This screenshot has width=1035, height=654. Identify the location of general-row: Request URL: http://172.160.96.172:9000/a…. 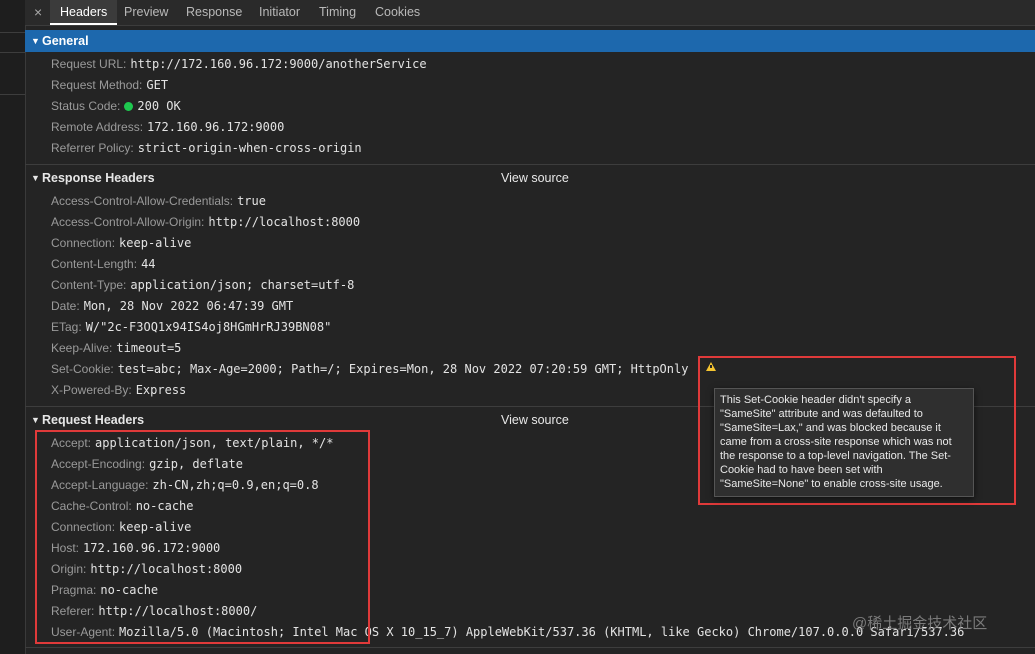
(239, 64).